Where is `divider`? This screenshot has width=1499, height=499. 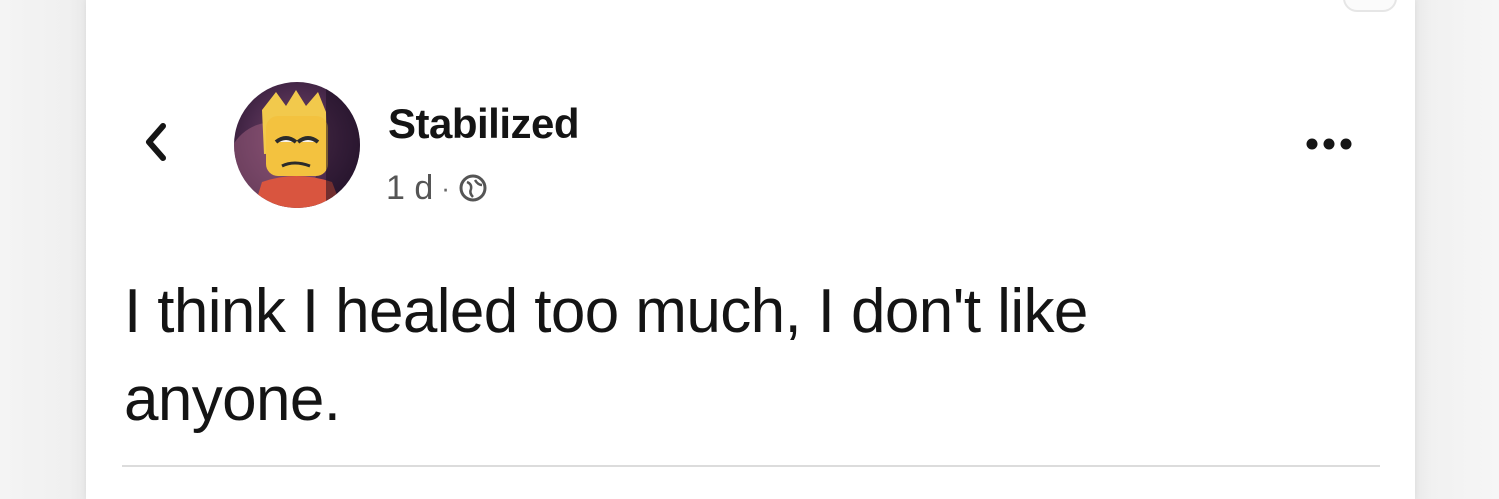
divider is located at coordinates (751, 466).